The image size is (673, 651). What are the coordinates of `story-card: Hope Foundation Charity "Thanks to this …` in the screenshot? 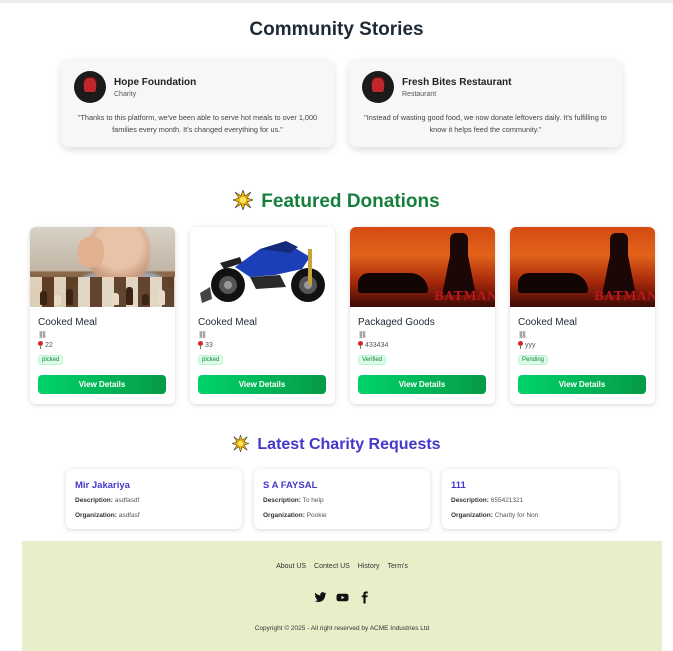 It's located at (197, 103).